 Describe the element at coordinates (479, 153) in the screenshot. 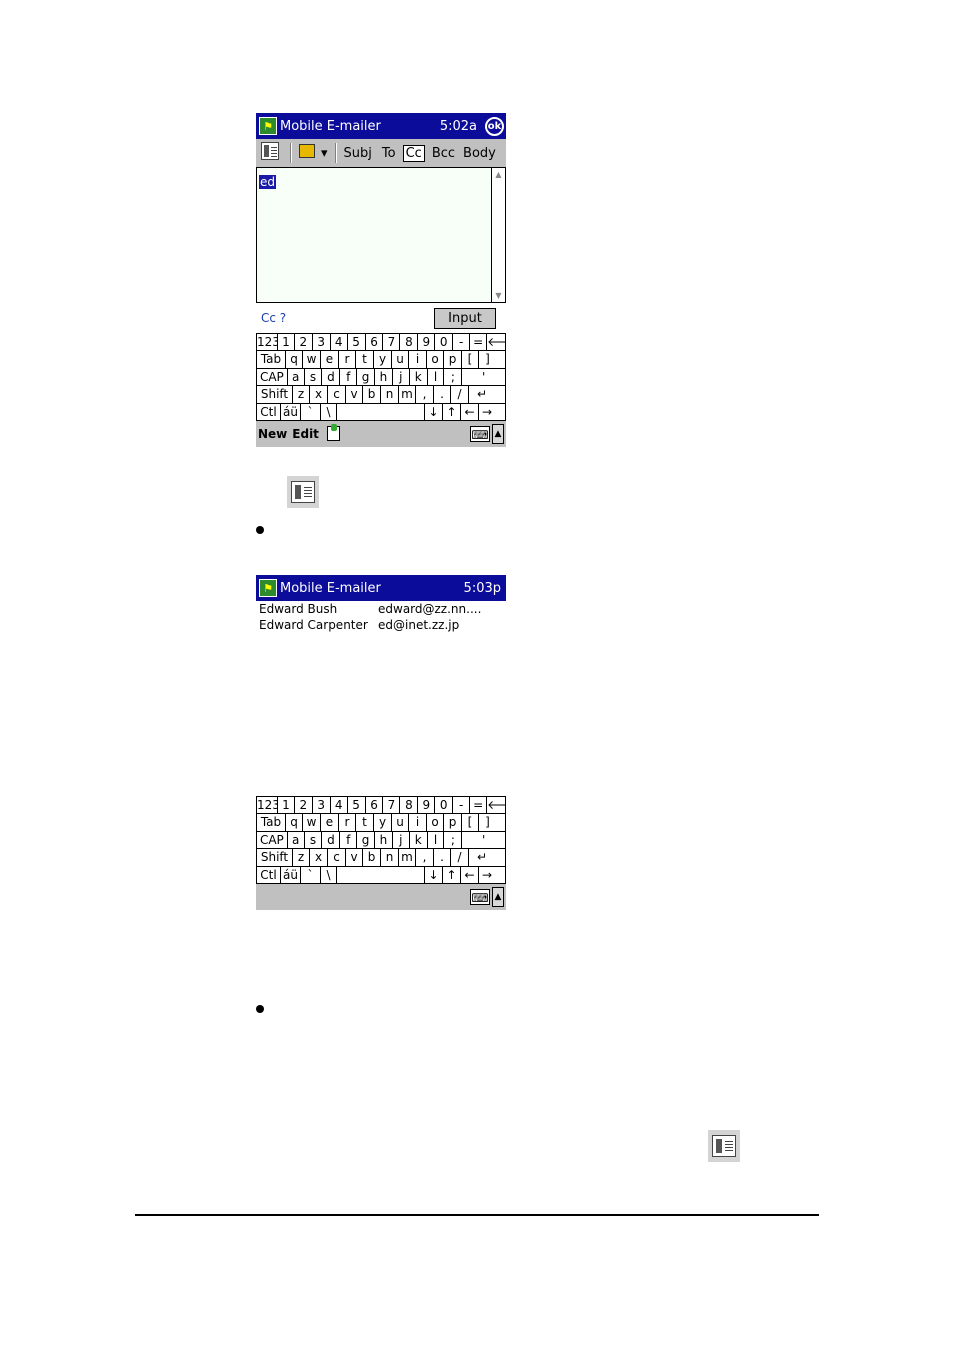

I see `body-button: Body` at that location.